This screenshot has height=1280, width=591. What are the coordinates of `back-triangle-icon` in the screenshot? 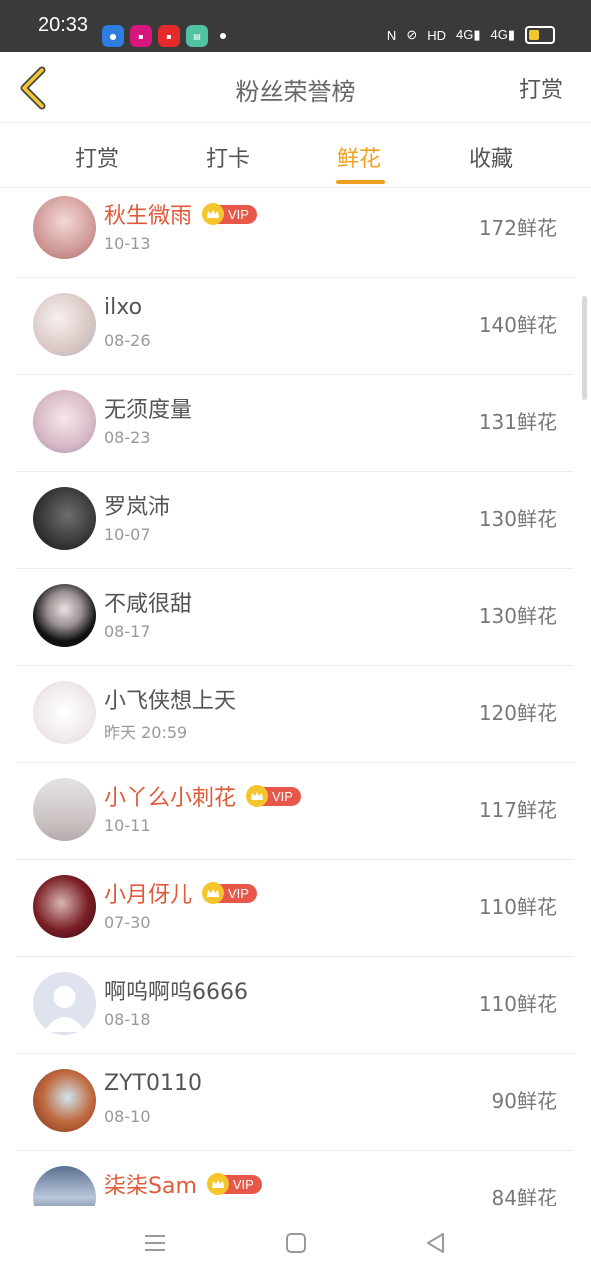 It's located at (436, 1243).